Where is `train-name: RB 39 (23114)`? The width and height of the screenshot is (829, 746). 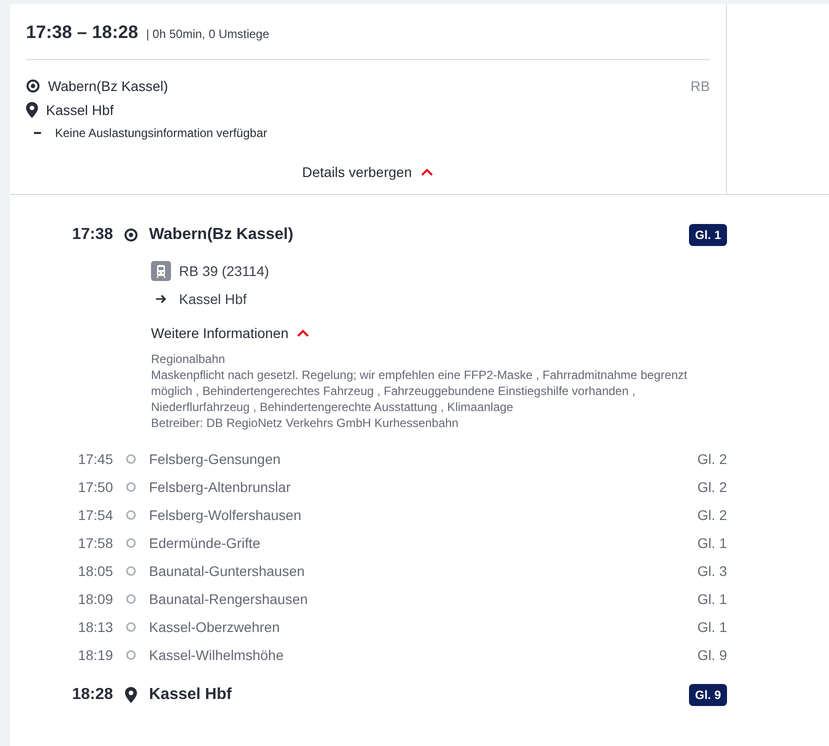
train-name: RB 39 (23114) is located at coordinates (224, 271).